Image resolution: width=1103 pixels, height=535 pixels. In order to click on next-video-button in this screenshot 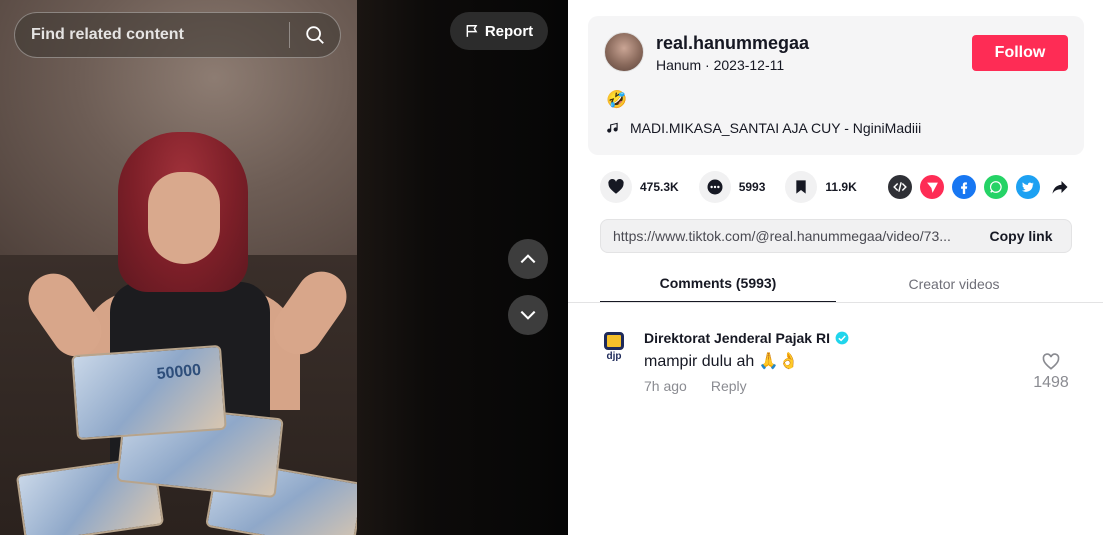, I will do `click(528, 315)`.